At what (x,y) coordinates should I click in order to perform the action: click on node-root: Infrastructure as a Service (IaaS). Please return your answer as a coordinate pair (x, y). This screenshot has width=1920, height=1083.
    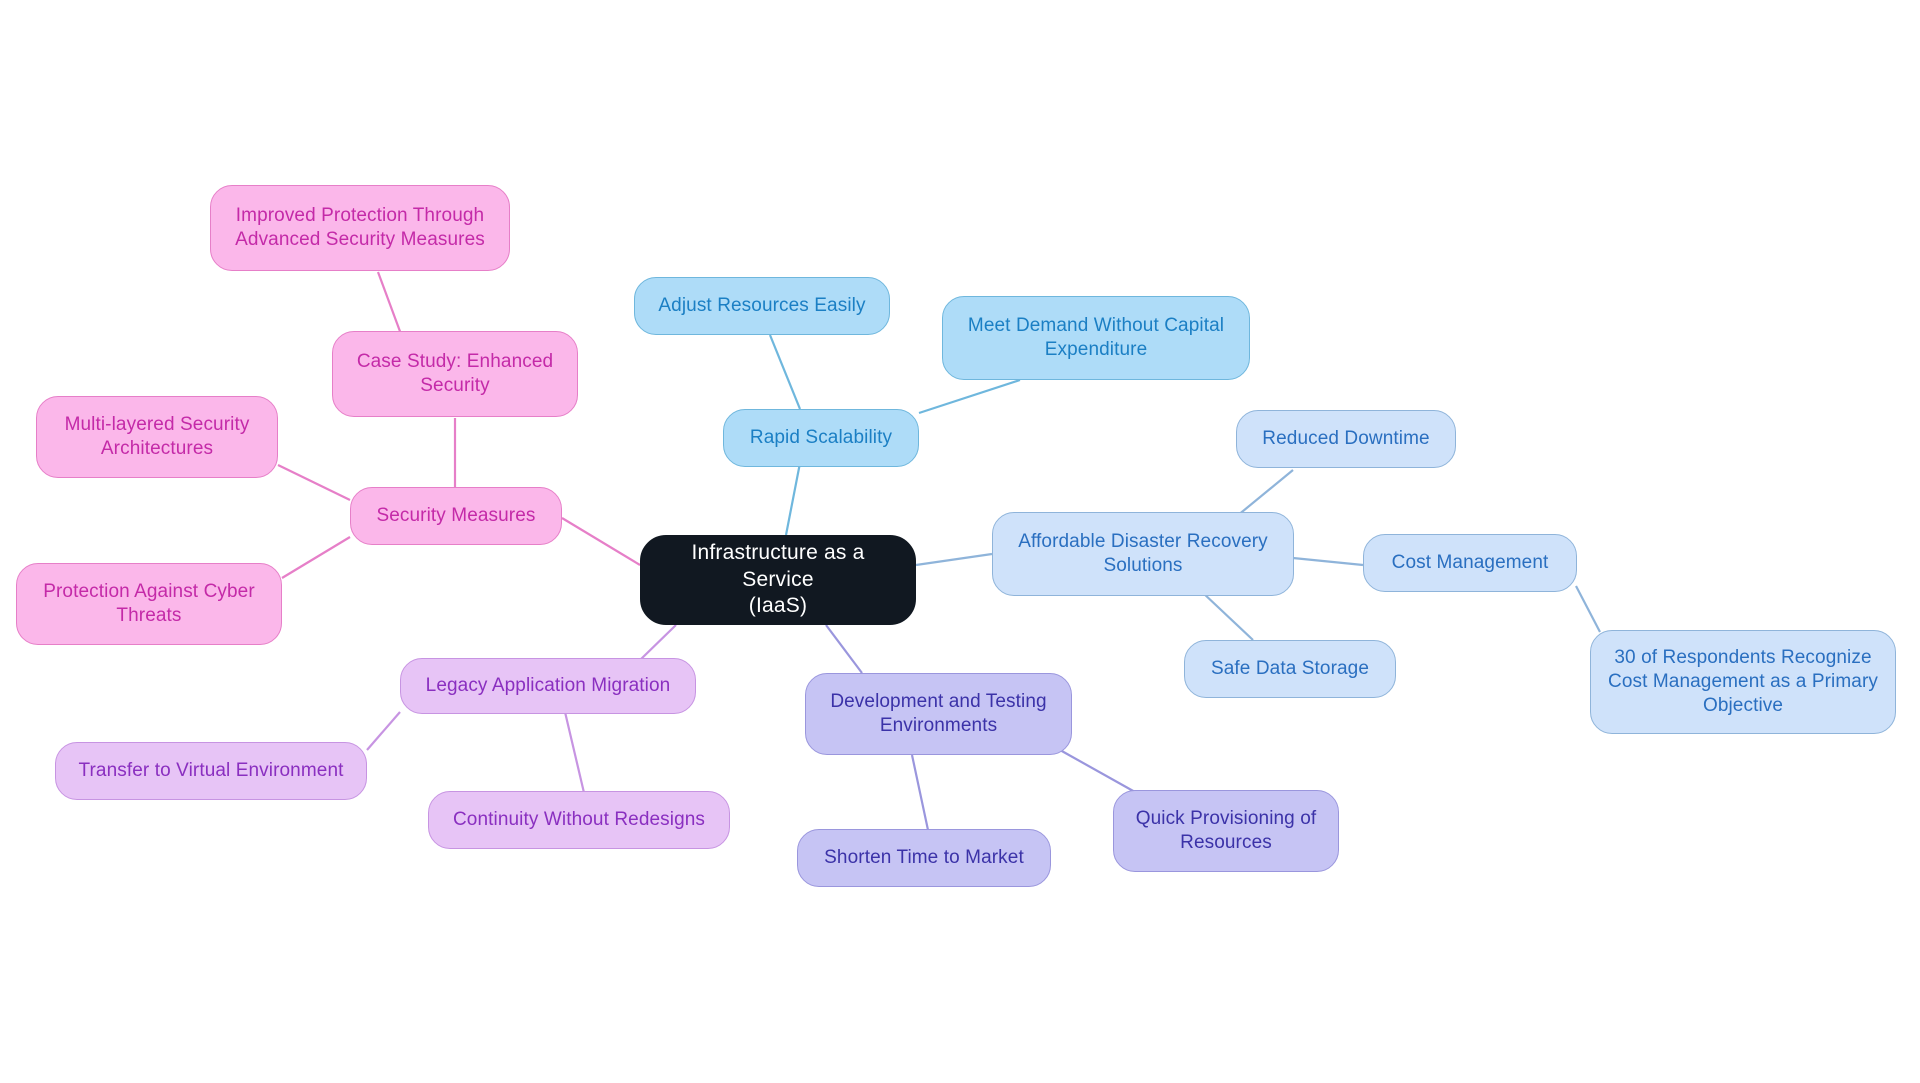
    Looking at the image, I should click on (778, 580).